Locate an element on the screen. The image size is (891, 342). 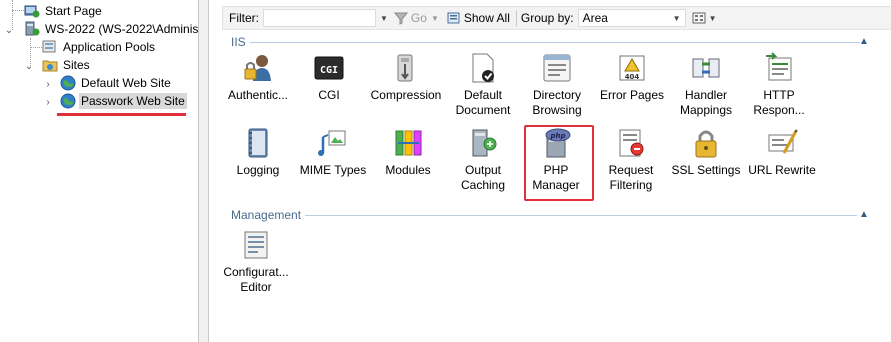
tree-item-passwork-web-site: Passwork Web Site is located at coordinates (123, 101).